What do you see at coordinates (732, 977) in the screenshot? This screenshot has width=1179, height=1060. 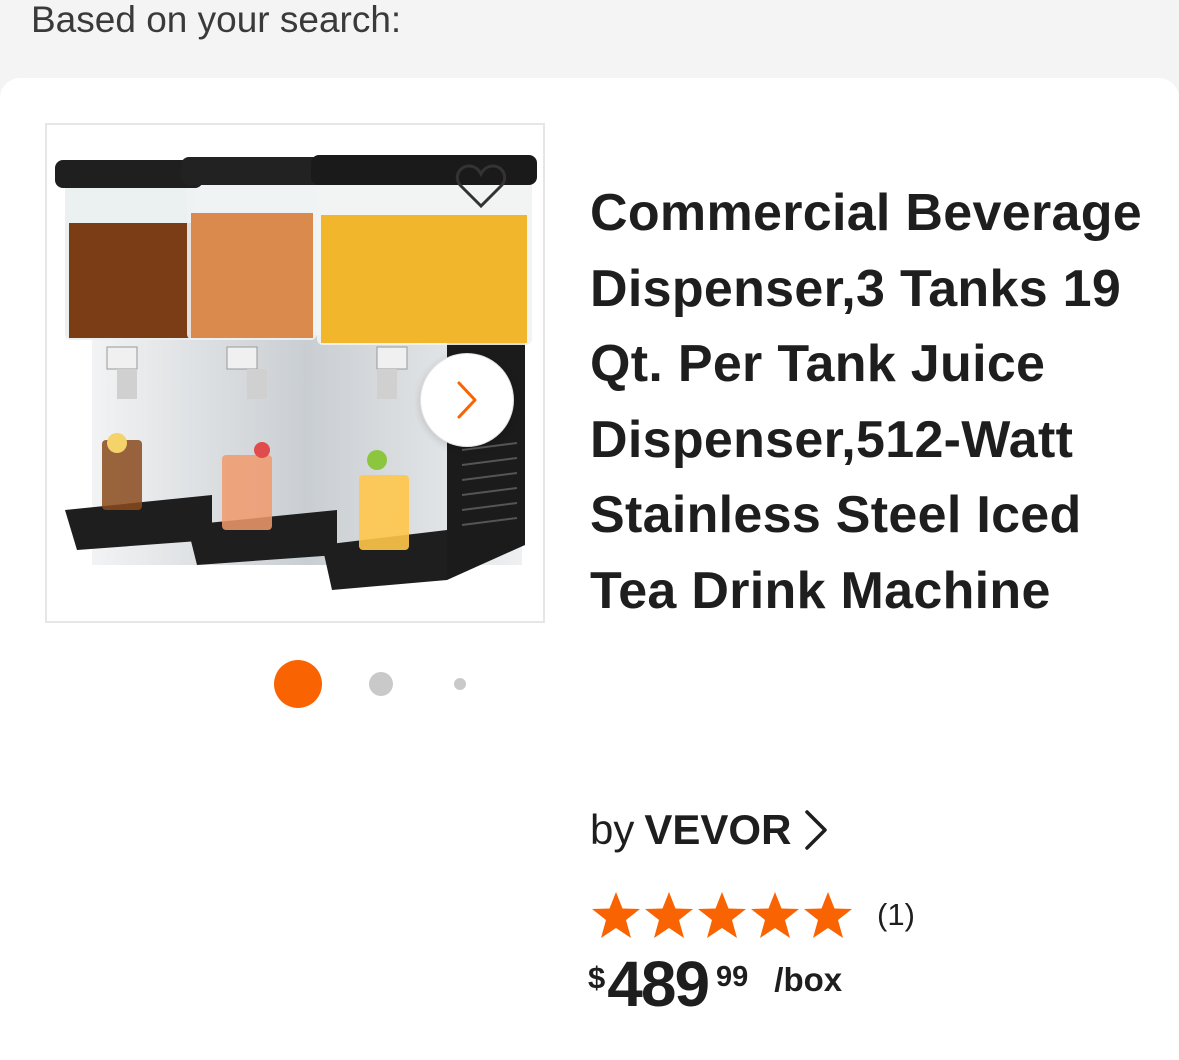 I see `price-cents: 99` at bounding box center [732, 977].